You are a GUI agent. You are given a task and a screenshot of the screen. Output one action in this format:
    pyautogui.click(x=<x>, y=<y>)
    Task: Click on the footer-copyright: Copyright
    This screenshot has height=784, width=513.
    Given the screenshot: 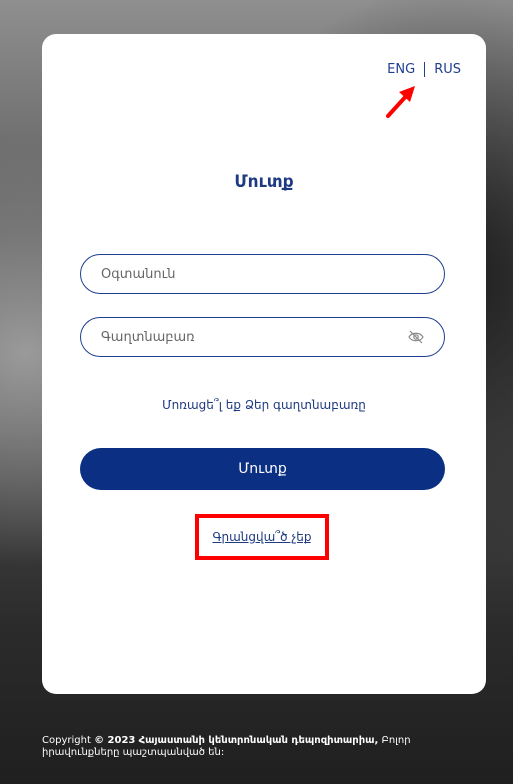 What is the action you would take?
    pyautogui.click(x=66, y=740)
    